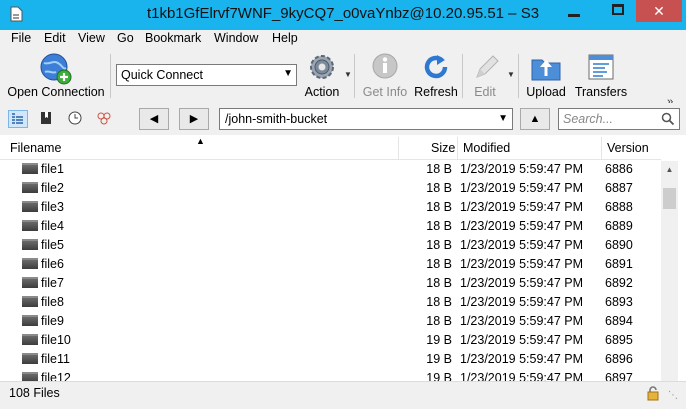  What do you see at coordinates (330, 375) in the screenshot?
I see `table-row: file12 19 B 1/23/2019 5:59:47 PM 6897` at bounding box center [330, 375].